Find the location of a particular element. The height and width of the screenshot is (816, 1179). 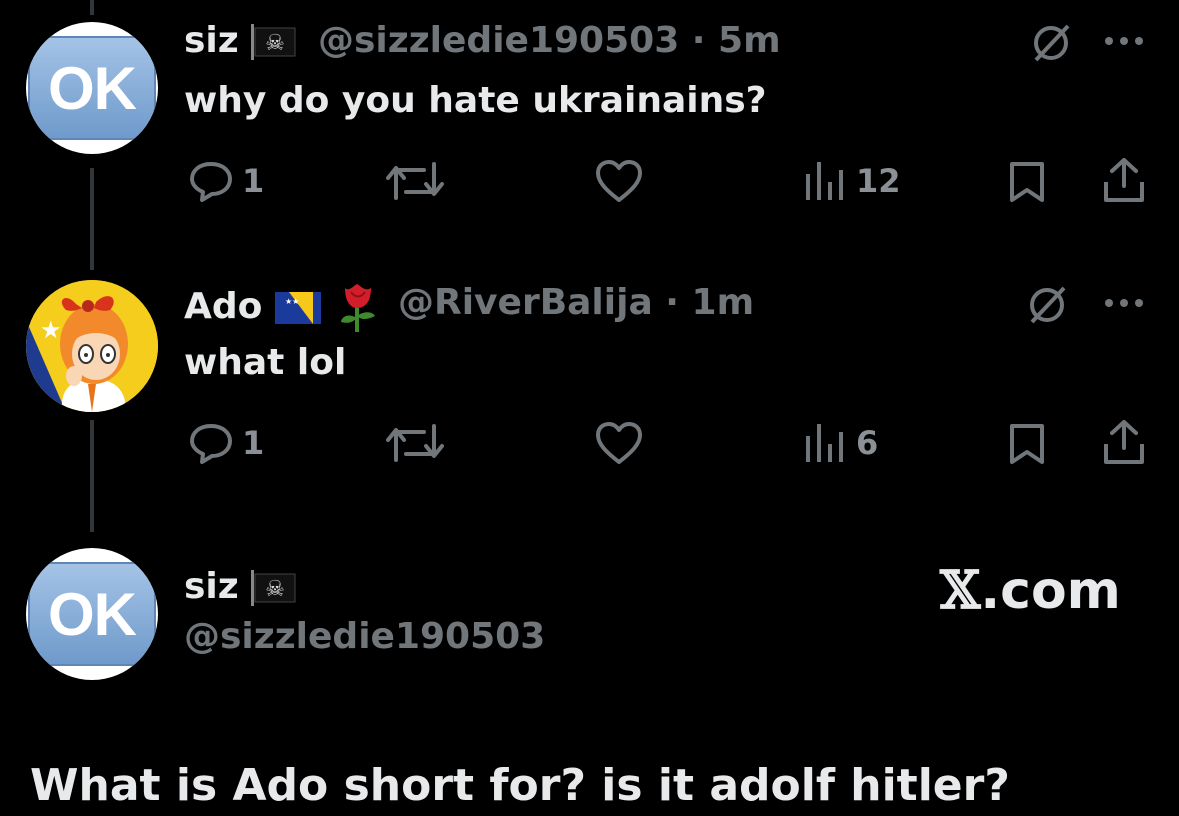

tweet-2-meta: @RiverBalija · 1m is located at coordinates (576, 302).